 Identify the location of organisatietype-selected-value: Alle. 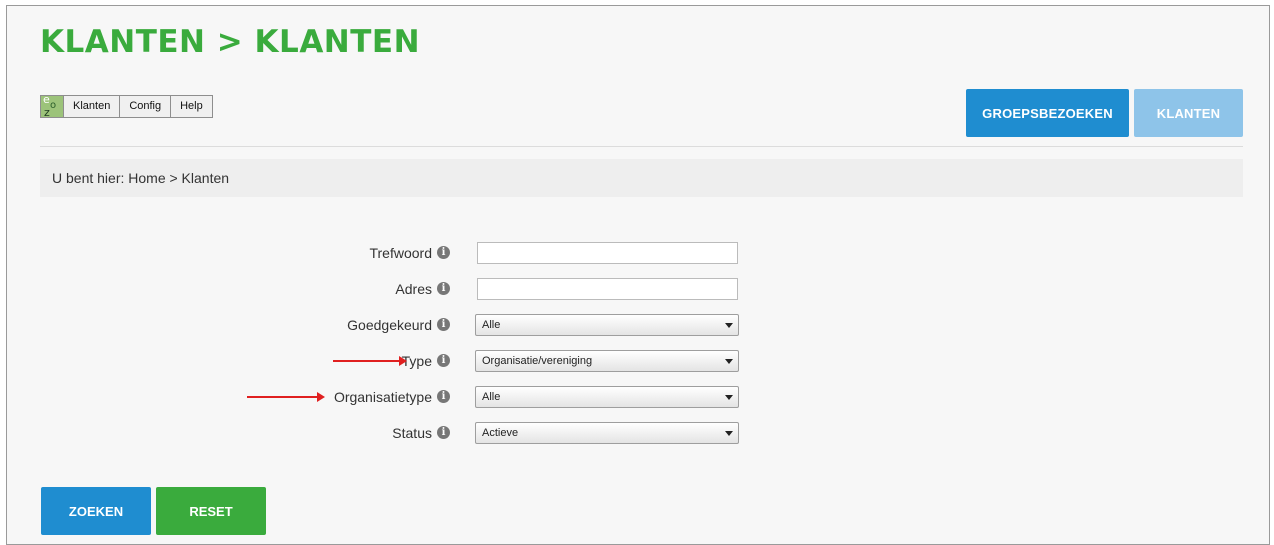
(491, 397).